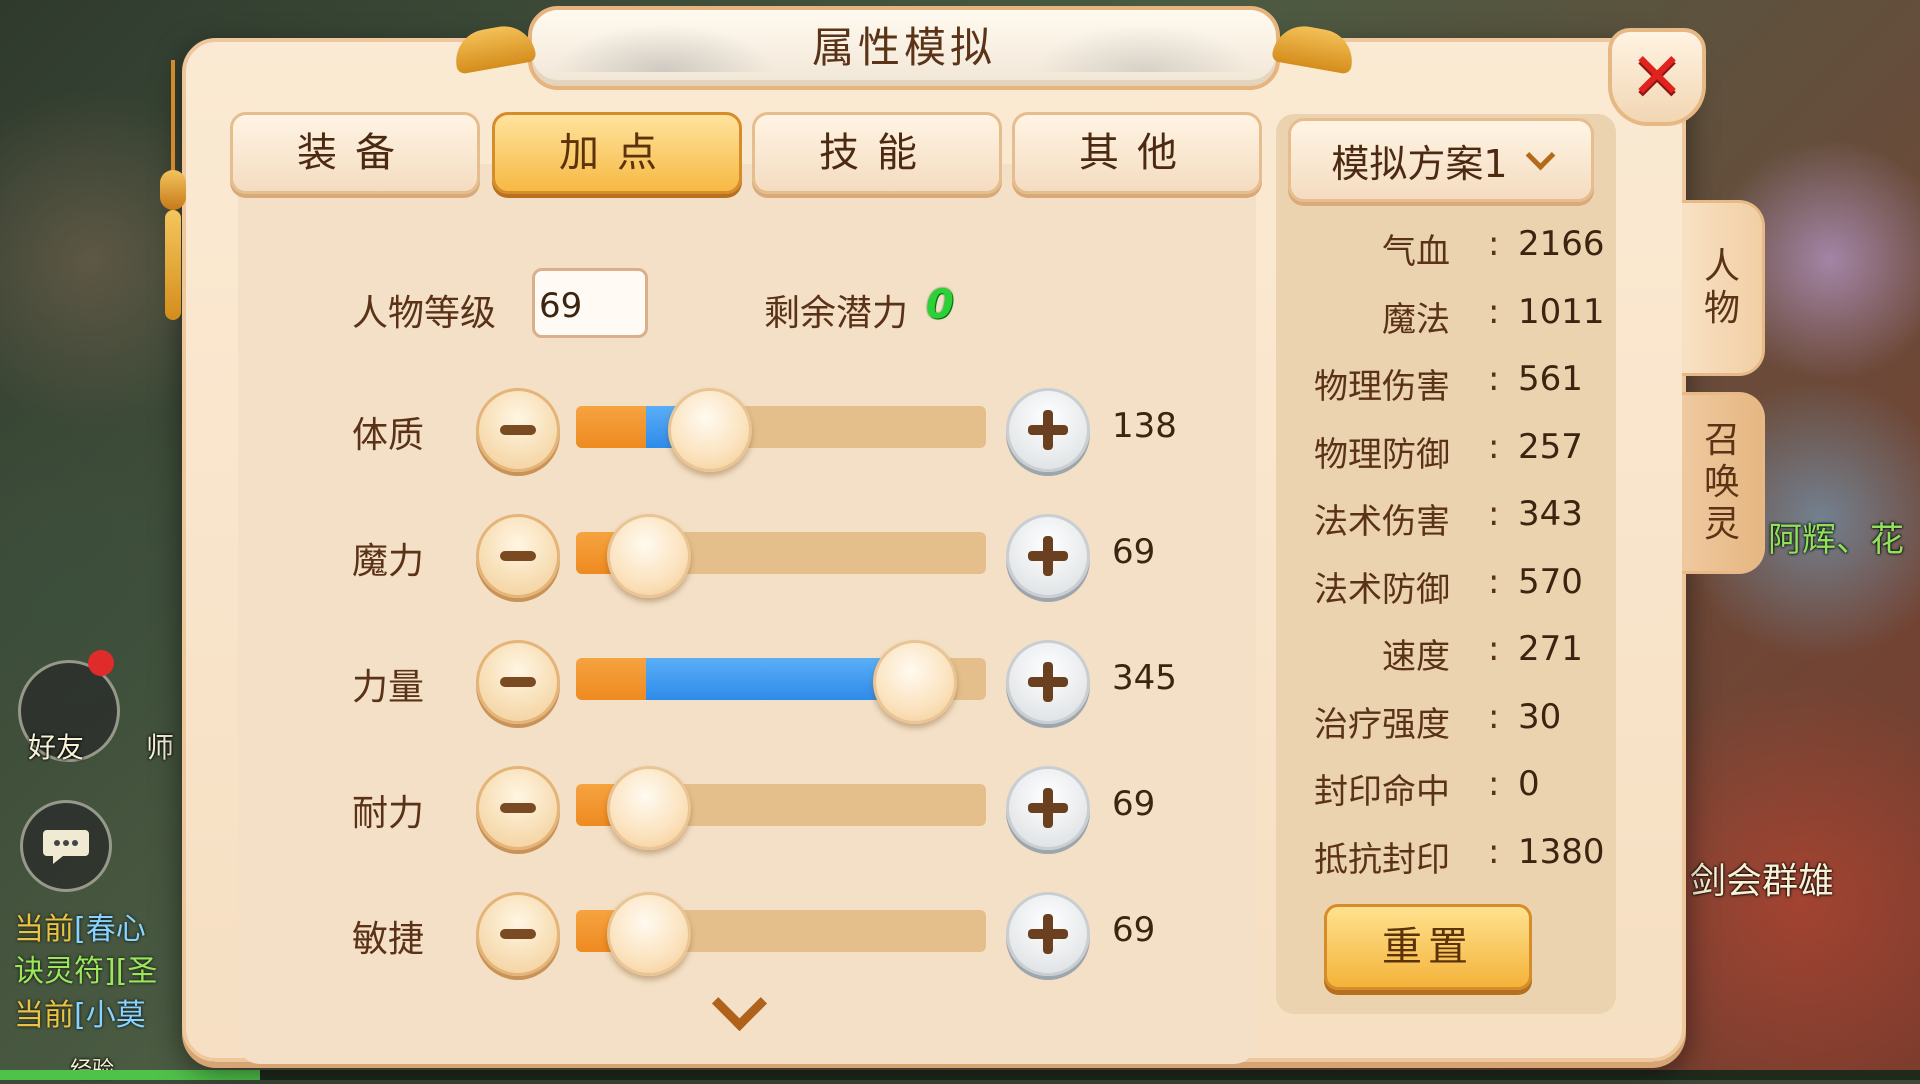 This screenshot has height=1084, width=1920. What do you see at coordinates (424, 313) in the screenshot?
I see `character-level-label: 人物等级` at bounding box center [424, 313].